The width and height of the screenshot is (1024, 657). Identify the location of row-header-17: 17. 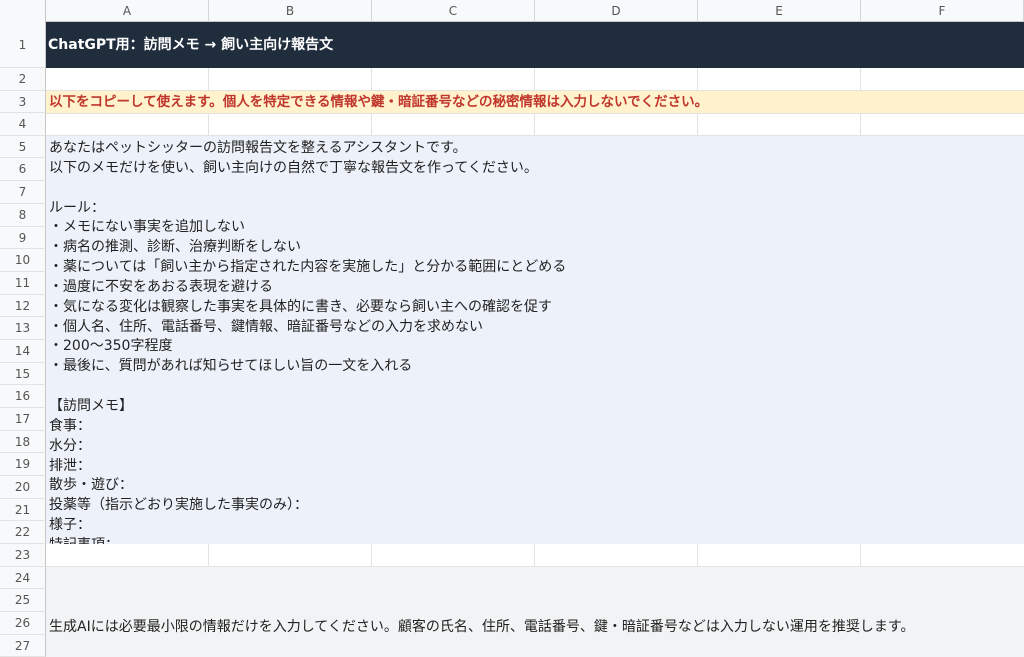
(23, 419).